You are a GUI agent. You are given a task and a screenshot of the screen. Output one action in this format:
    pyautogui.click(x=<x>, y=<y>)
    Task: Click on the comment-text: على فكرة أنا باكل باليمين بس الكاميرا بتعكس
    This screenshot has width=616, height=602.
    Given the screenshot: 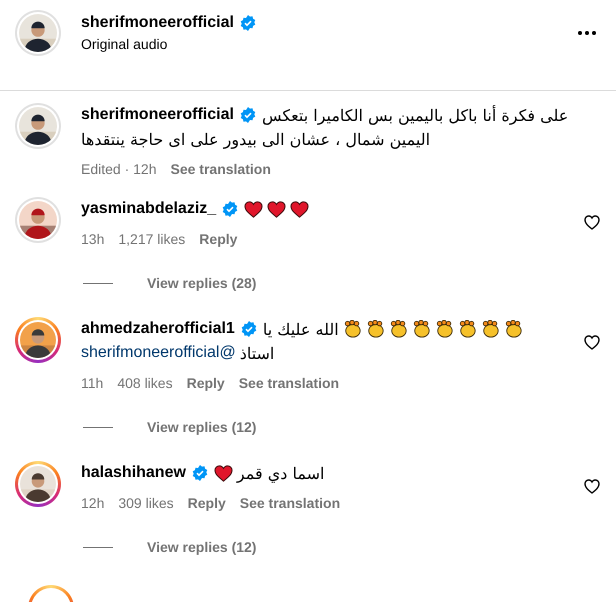 What is the action you would take?
    pyautogui.click(x=415, y=115)
    